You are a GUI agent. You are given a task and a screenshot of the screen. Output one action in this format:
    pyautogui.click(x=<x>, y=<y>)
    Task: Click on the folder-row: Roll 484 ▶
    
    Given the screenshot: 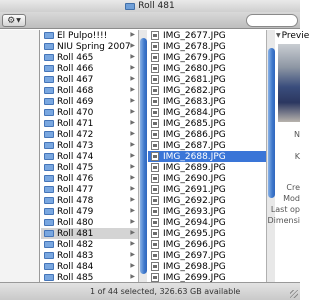 What is the action you would take?
    pyautogui.click(x=89, y=266)
    